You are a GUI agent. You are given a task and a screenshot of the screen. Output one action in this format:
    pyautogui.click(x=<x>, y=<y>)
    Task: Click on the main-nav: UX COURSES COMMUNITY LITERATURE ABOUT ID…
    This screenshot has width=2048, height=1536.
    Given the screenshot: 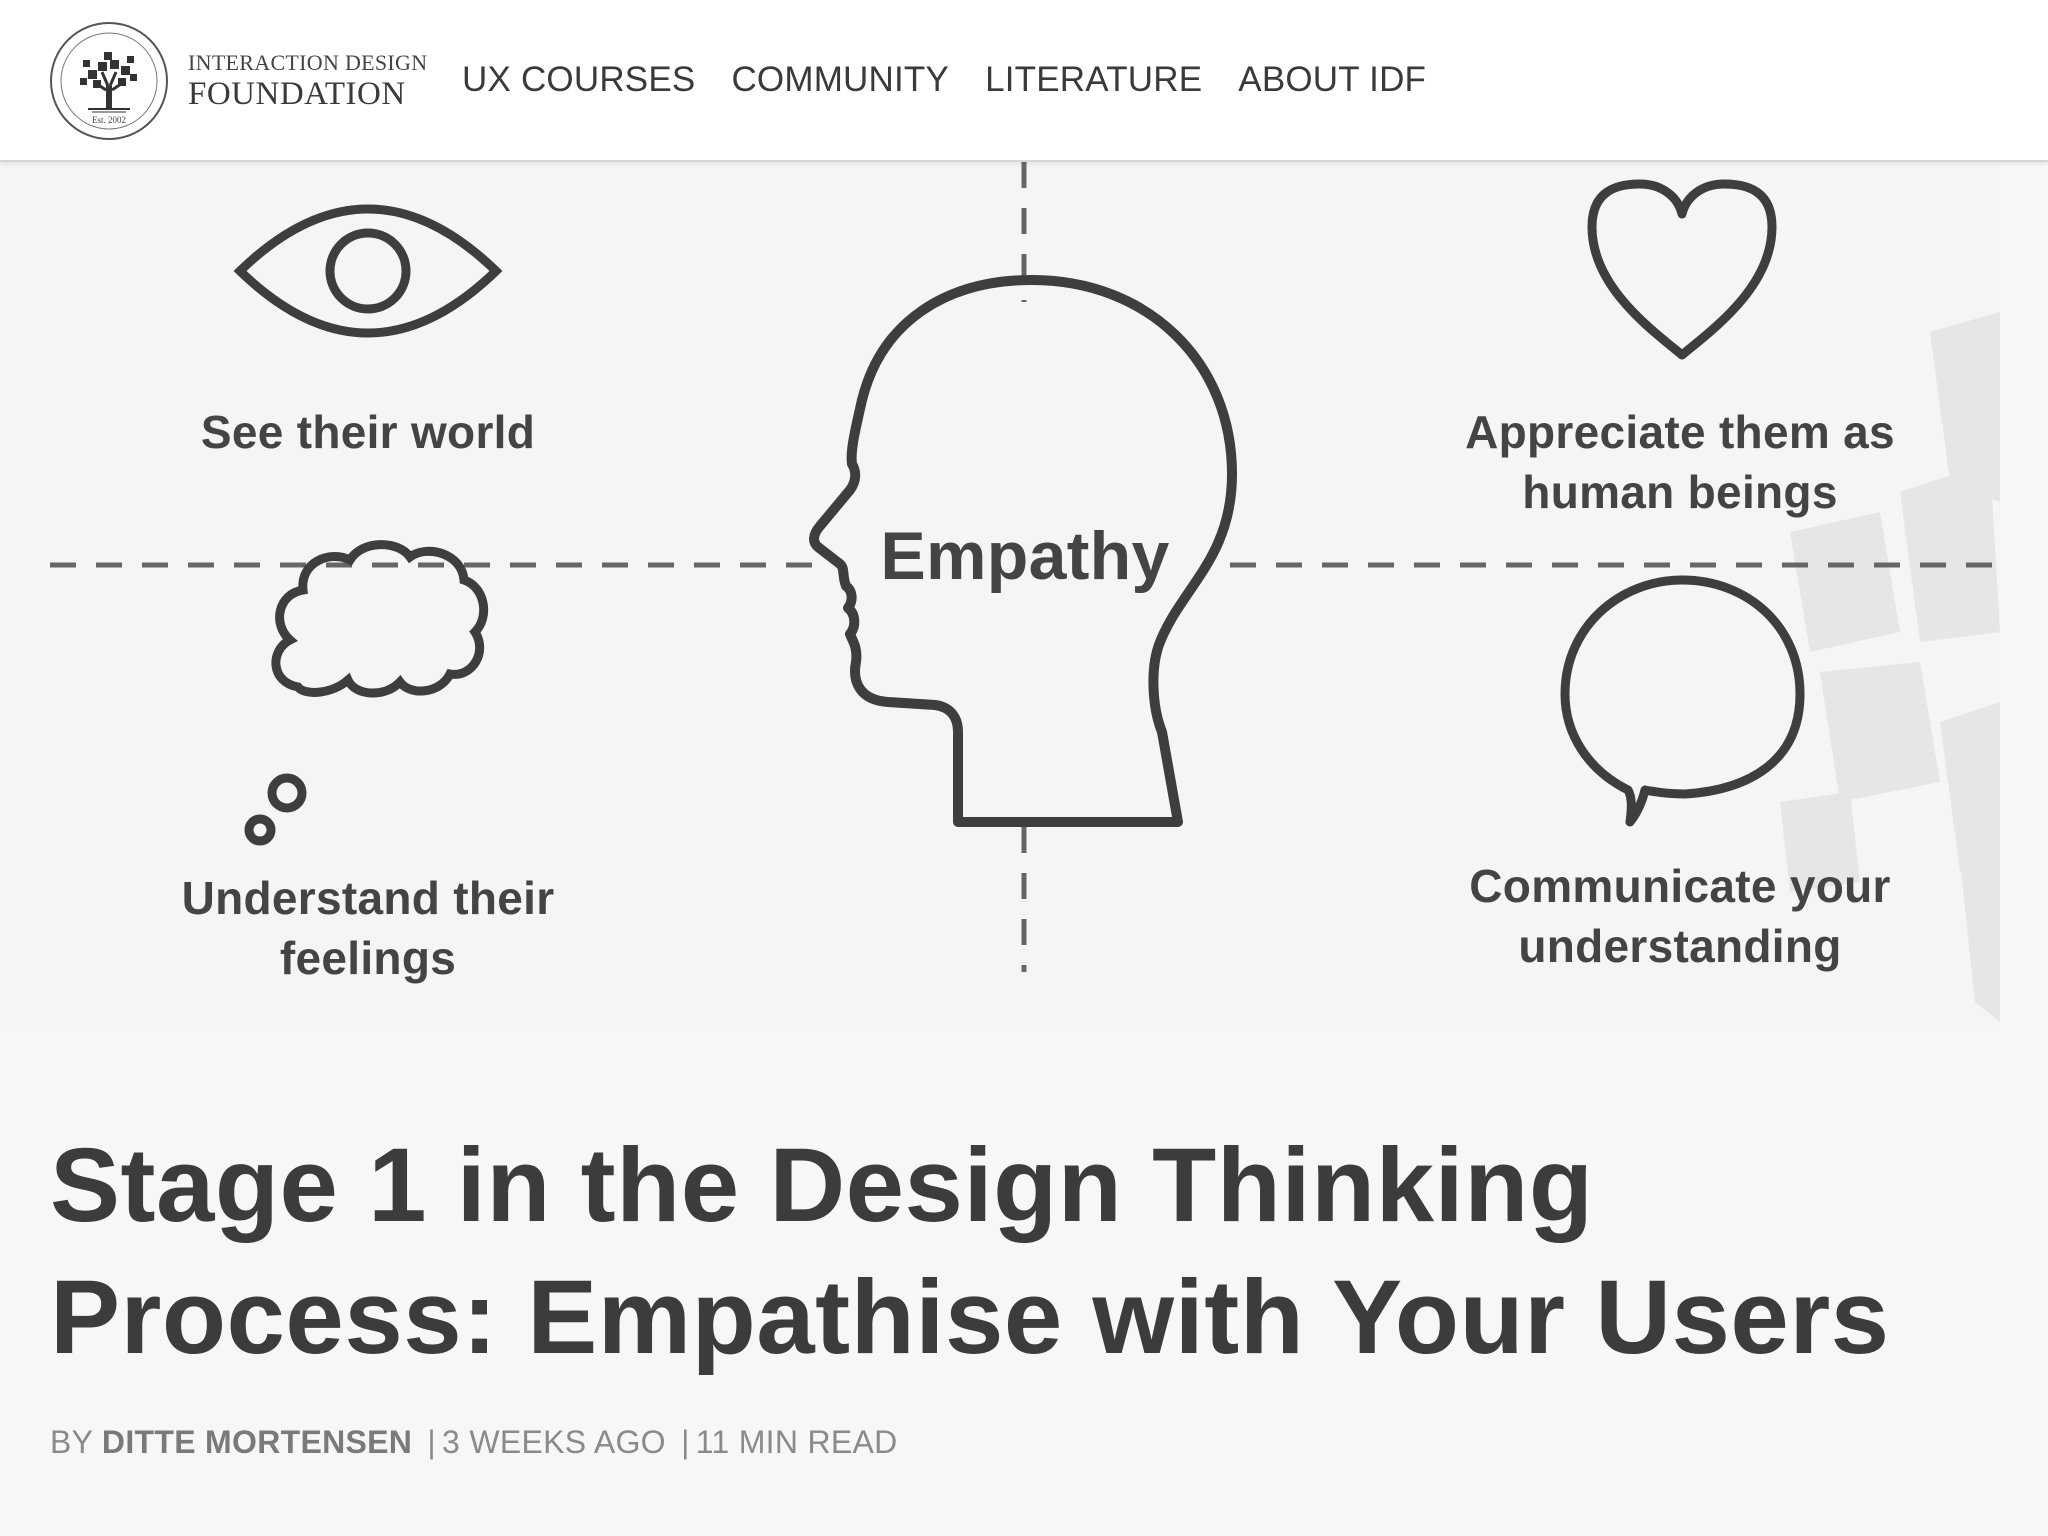 What is the action you would take?
    pyautogui.click(x=962, y=80)
    